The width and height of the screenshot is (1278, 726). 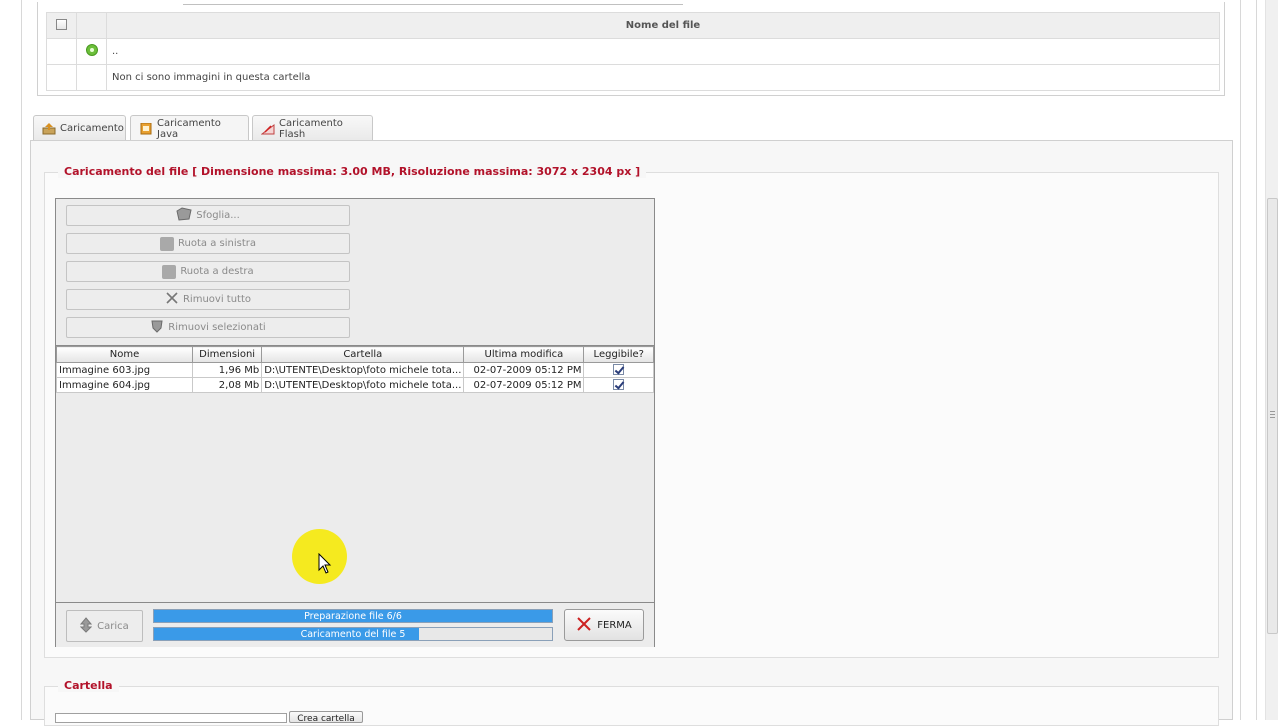 I want to click on stop-button: FERMA, so click(x=604, y=625).